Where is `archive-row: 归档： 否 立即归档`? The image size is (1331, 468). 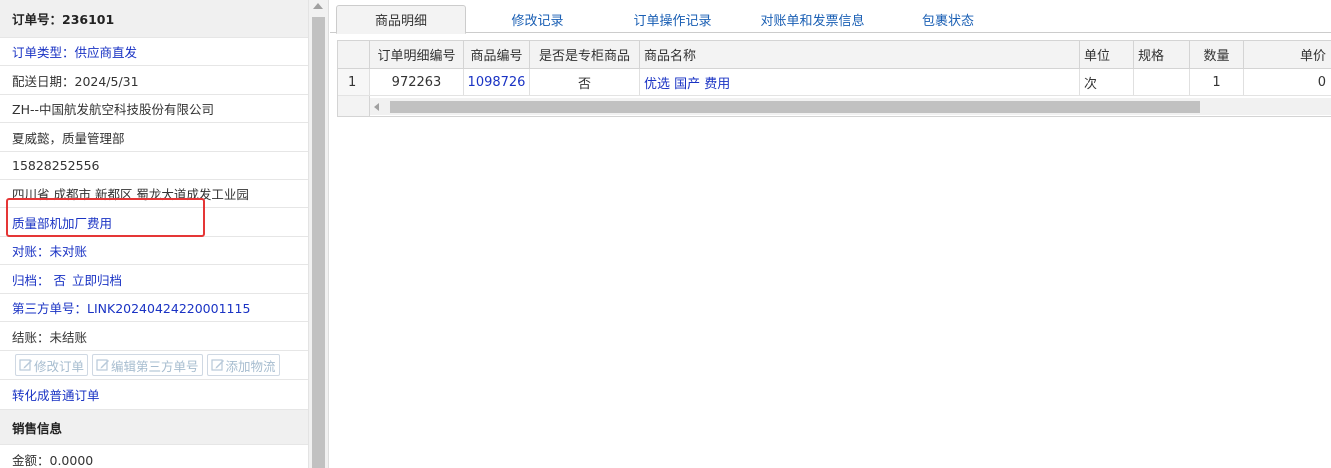
archive-row: 归档： 否 立即归档 is located at coordinates (154, 279).